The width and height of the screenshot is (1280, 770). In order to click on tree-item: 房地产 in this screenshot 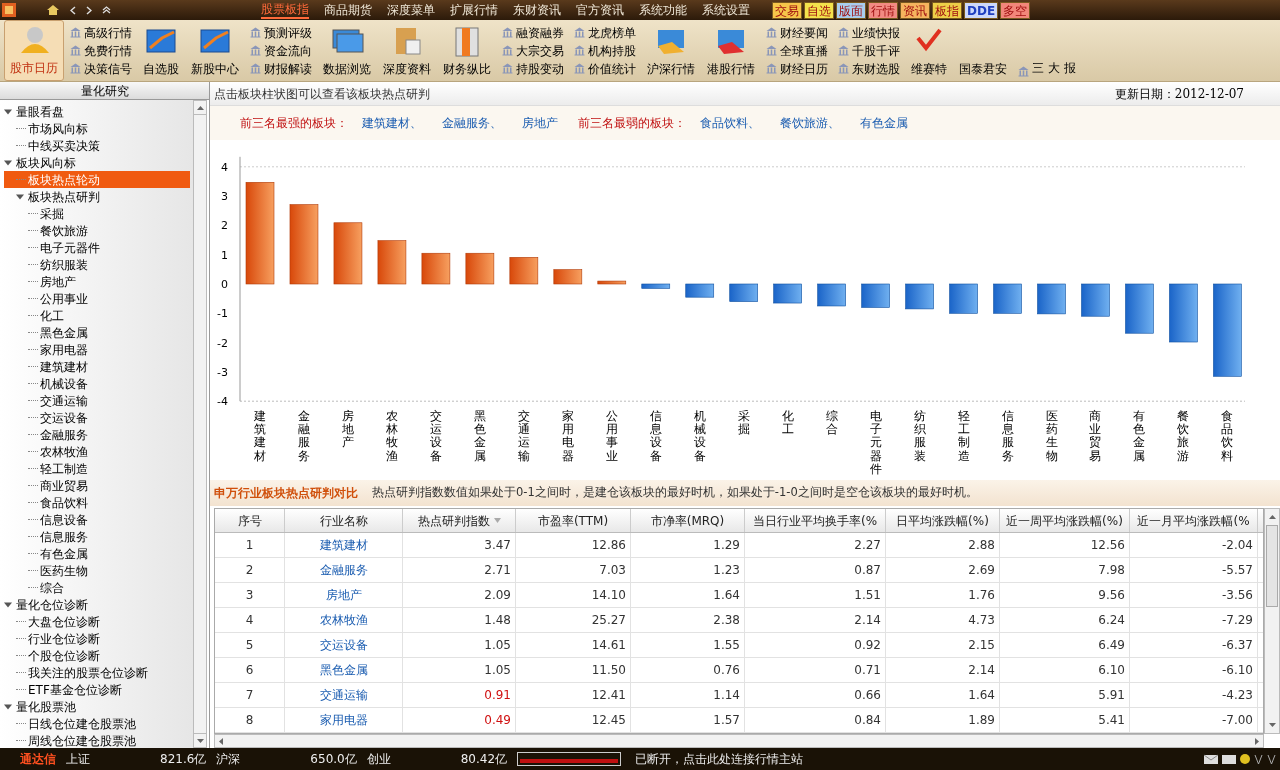, I will do `click(98, 281)`.